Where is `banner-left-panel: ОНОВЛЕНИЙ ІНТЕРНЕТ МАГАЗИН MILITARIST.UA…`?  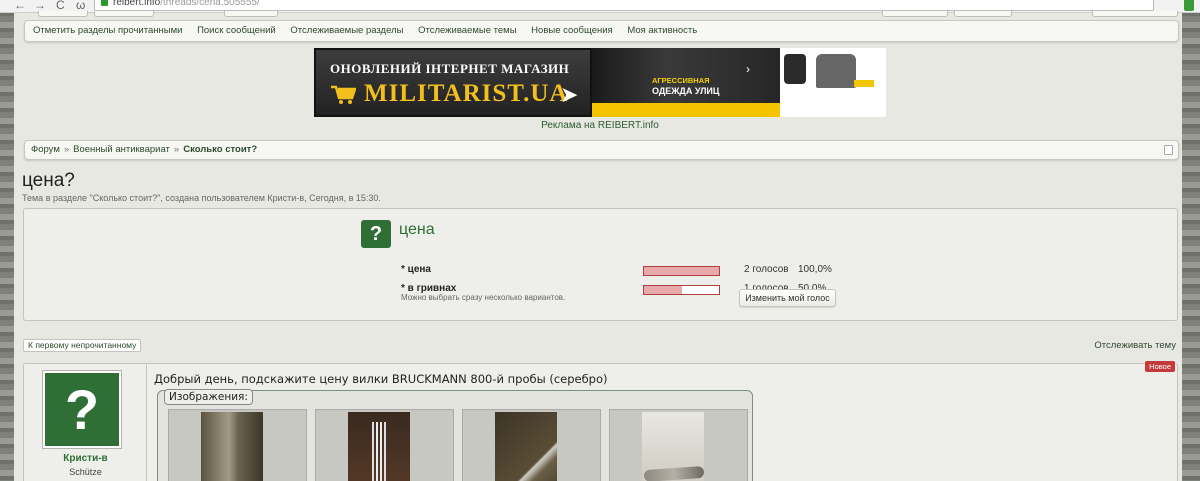
banner-left-panel: ОНОВЛЕНИЙ ІНТЕРНЕТ МАГАЗИН MILITARIST.UA… is located at coordinates (453, 82).